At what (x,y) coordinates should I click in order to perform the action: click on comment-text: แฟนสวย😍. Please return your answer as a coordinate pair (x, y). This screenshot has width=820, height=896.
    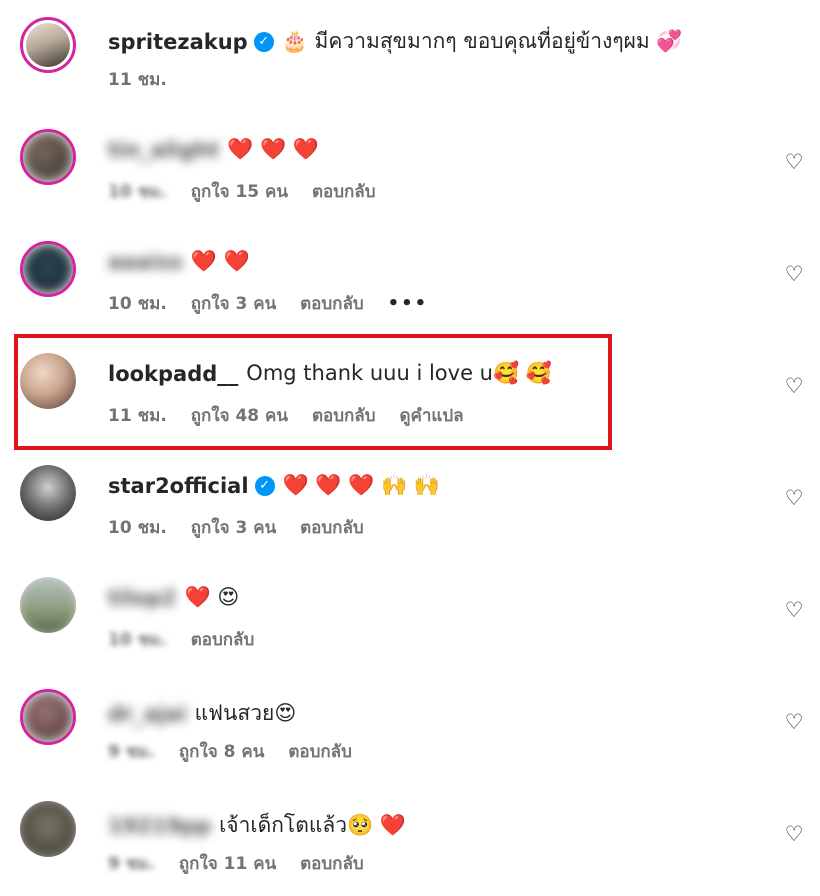
    Looking at the image, I should click on (245, 713).